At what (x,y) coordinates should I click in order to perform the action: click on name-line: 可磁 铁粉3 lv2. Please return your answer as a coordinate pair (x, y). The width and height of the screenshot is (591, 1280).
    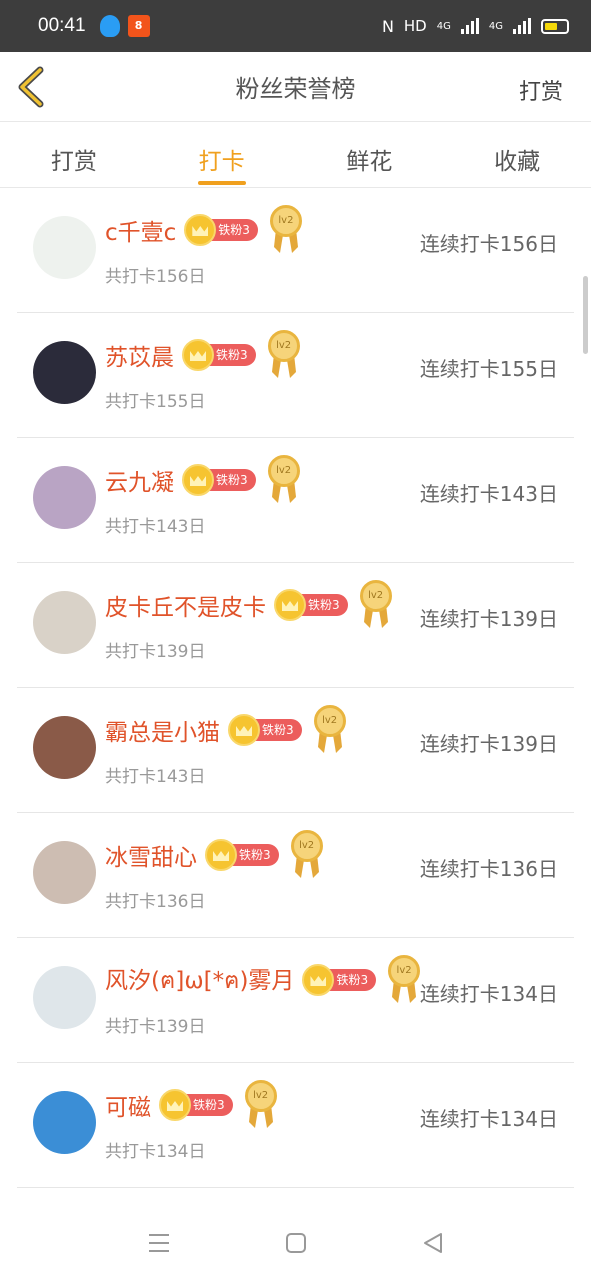
    Looking at the image, I should click on (192, 1104).